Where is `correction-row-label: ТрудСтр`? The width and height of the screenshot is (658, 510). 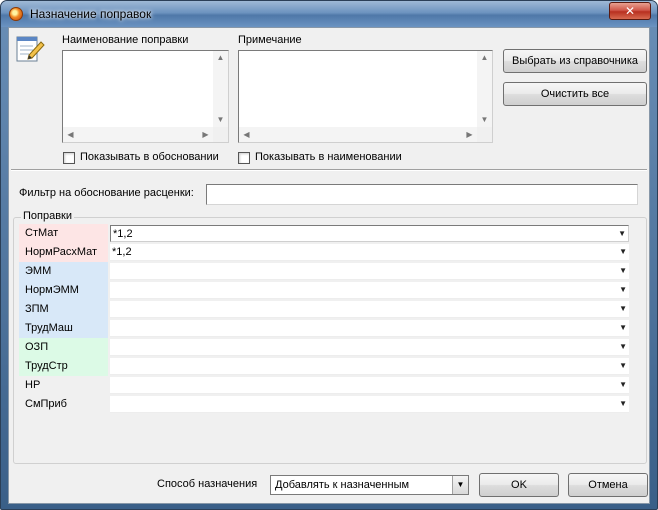
correction-row-label: ТрудСтр is located at coordinates (63, 366).